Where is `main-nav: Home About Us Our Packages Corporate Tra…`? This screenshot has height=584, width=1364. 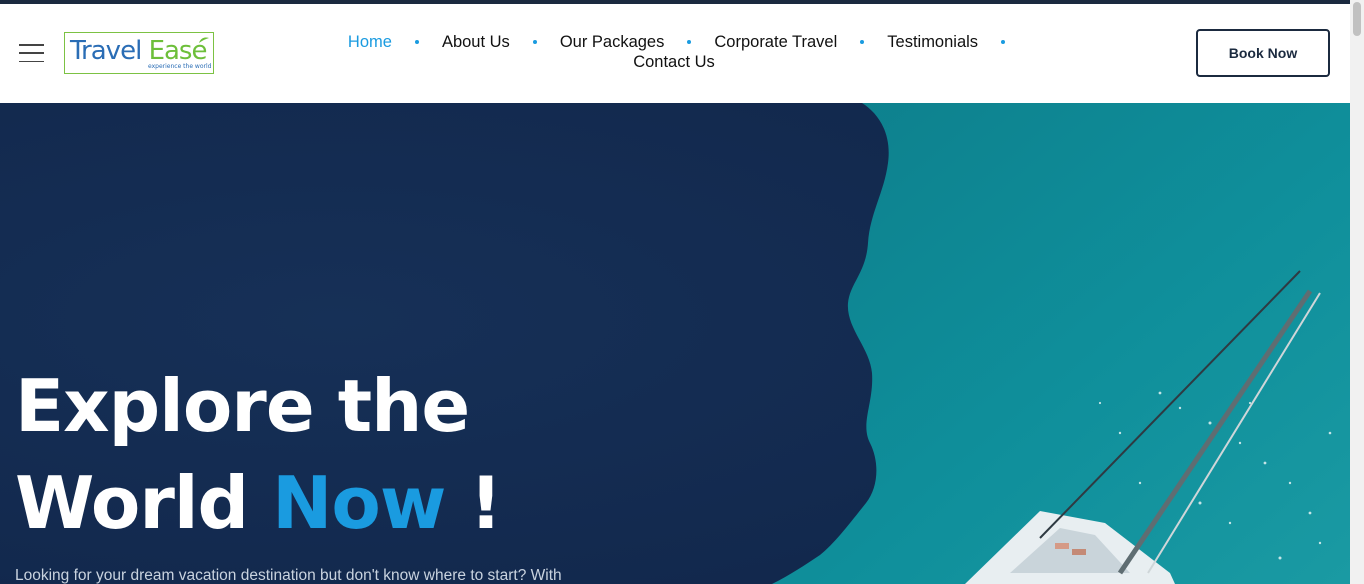
main-nav: Home About Us Our Packages Corporate Tra… is located at coordinates (688, 52).